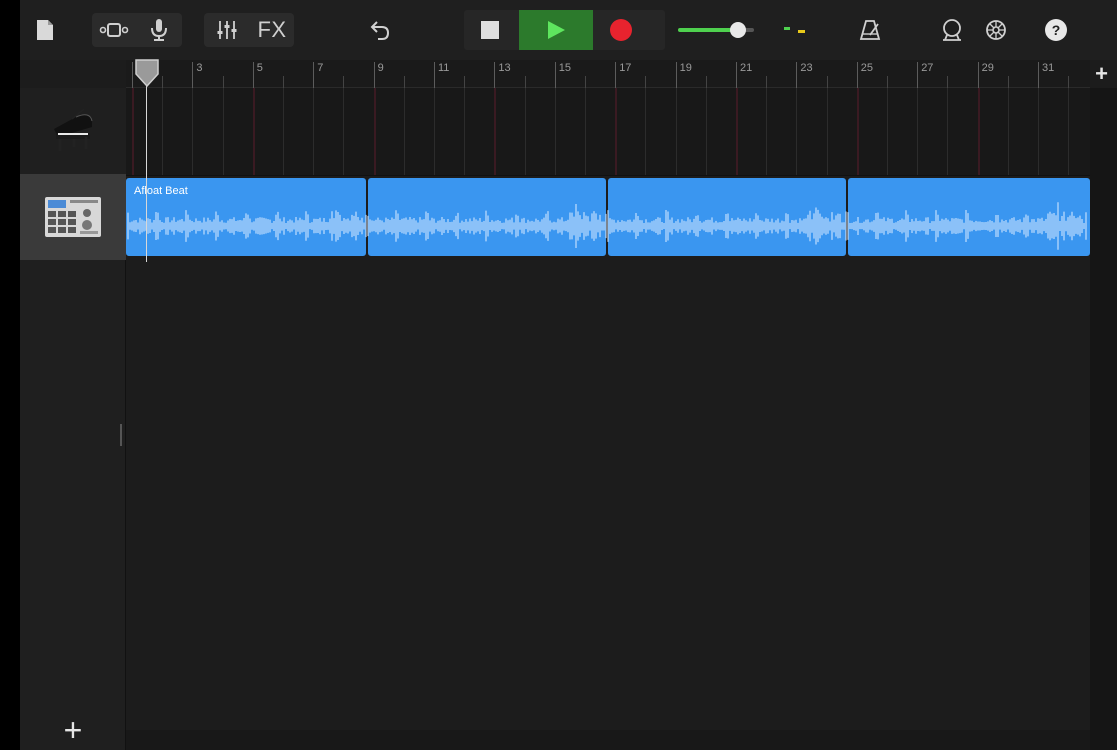  What do you see at coordinates (45, 30) in the screenshot?
I see `my-songs-icon` at bounding box center [45, 30].